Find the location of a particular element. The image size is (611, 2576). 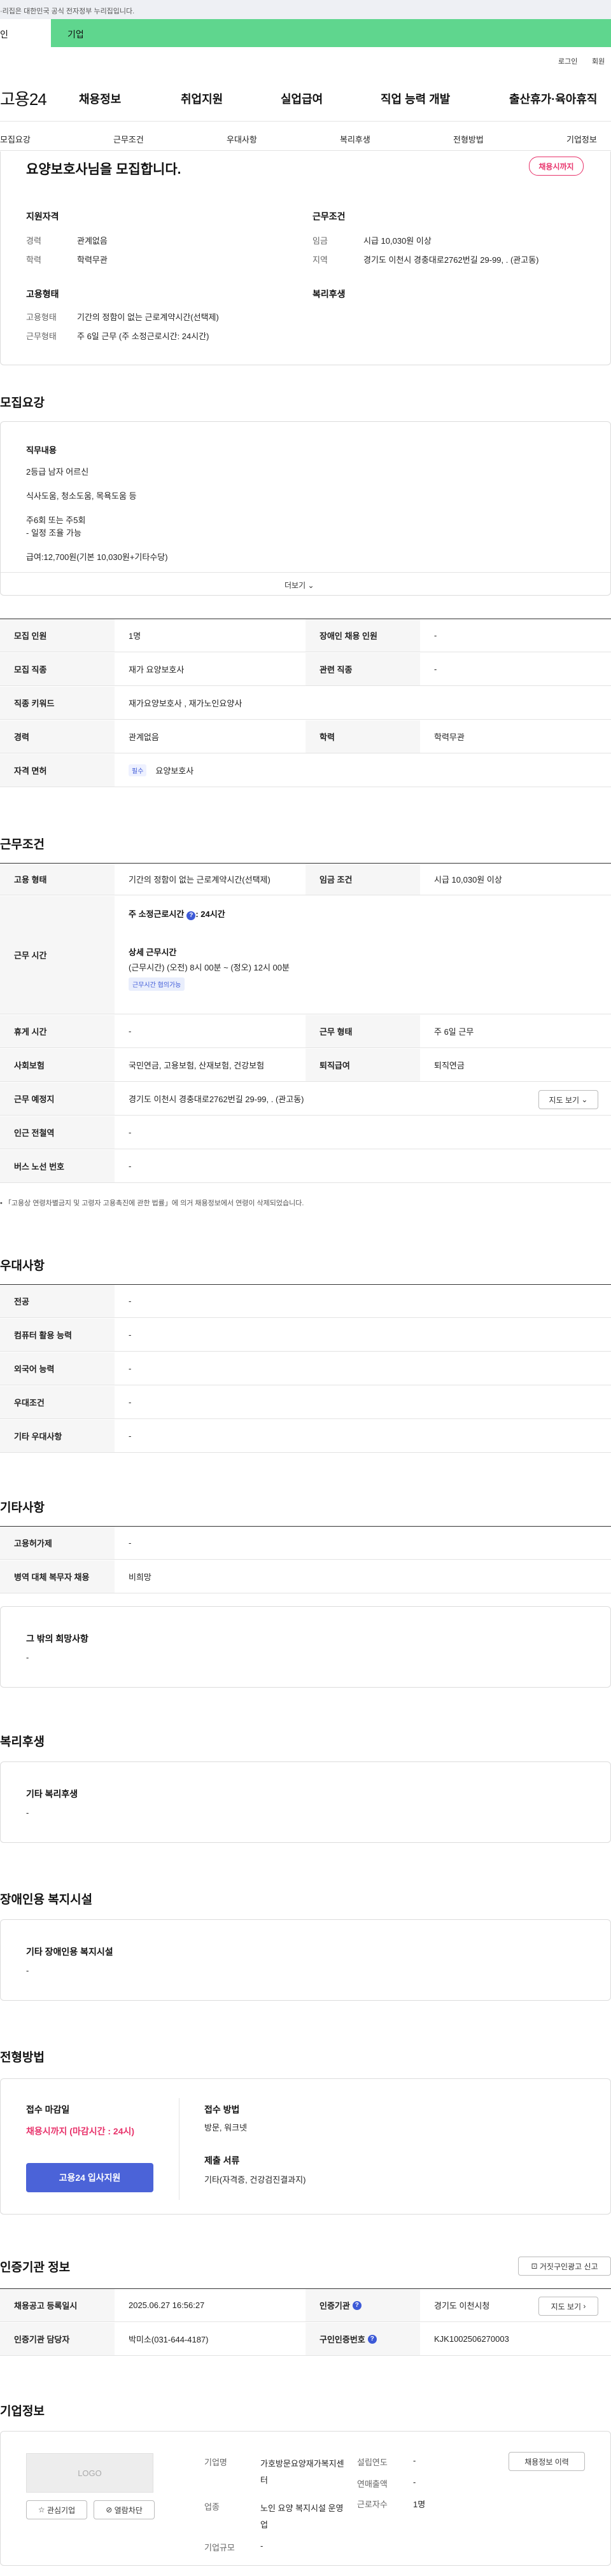

duty-line: 급여:12,700원(기본 10,030원+기타수당) is located at coordinates (97, 557).